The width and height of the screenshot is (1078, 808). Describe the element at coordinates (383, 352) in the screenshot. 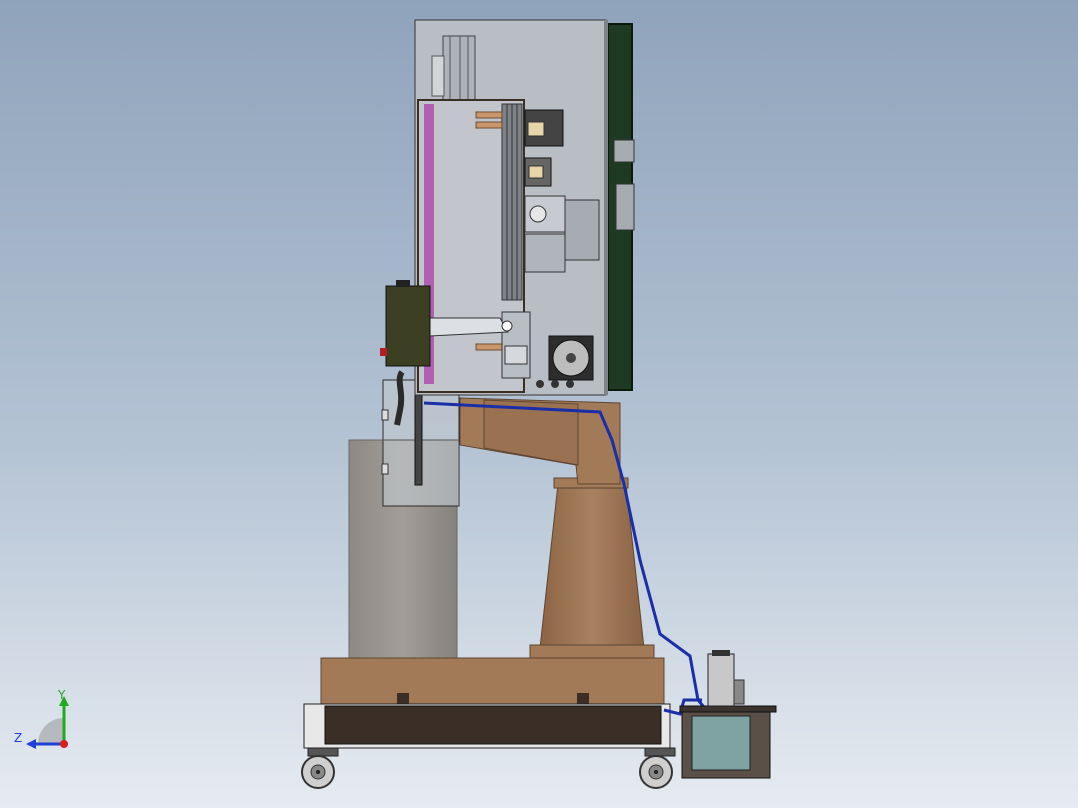

I see `emergency-stop-icon` at that location.